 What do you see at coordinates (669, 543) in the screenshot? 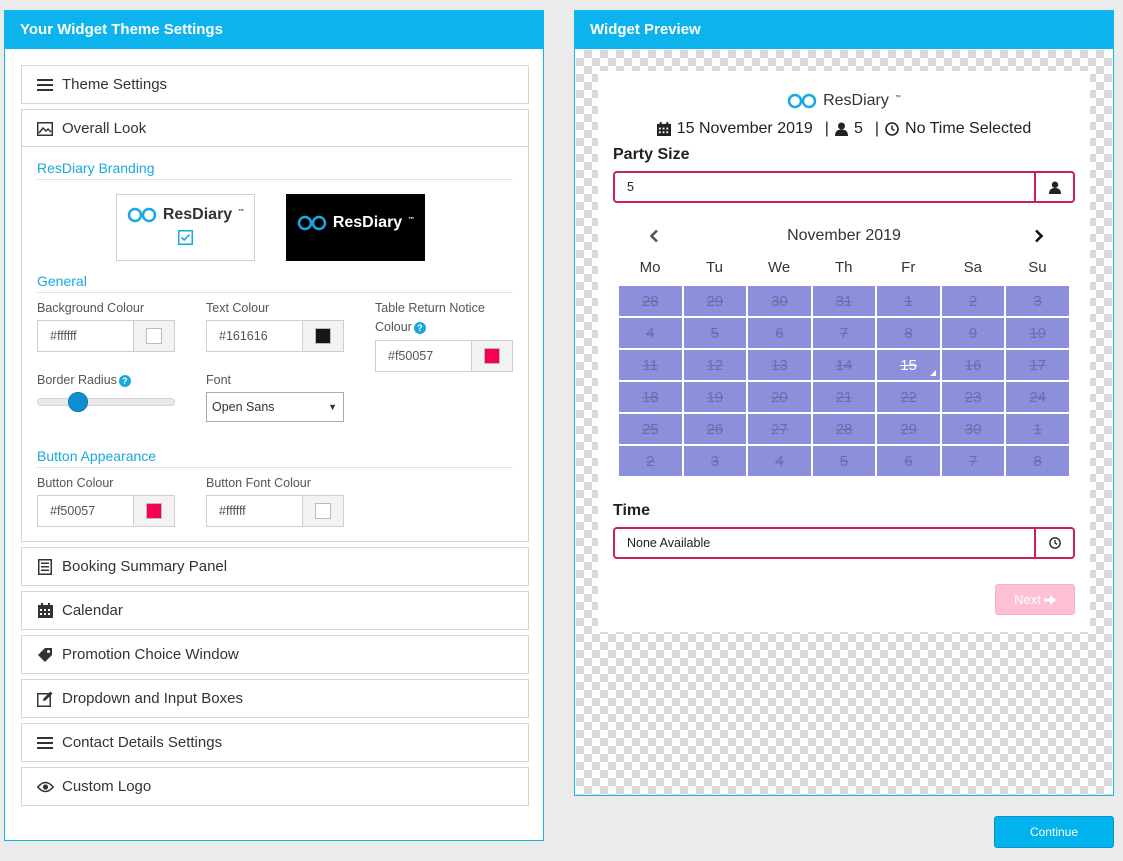
I see `time-value: None Available` at bounding box center [669, 543].